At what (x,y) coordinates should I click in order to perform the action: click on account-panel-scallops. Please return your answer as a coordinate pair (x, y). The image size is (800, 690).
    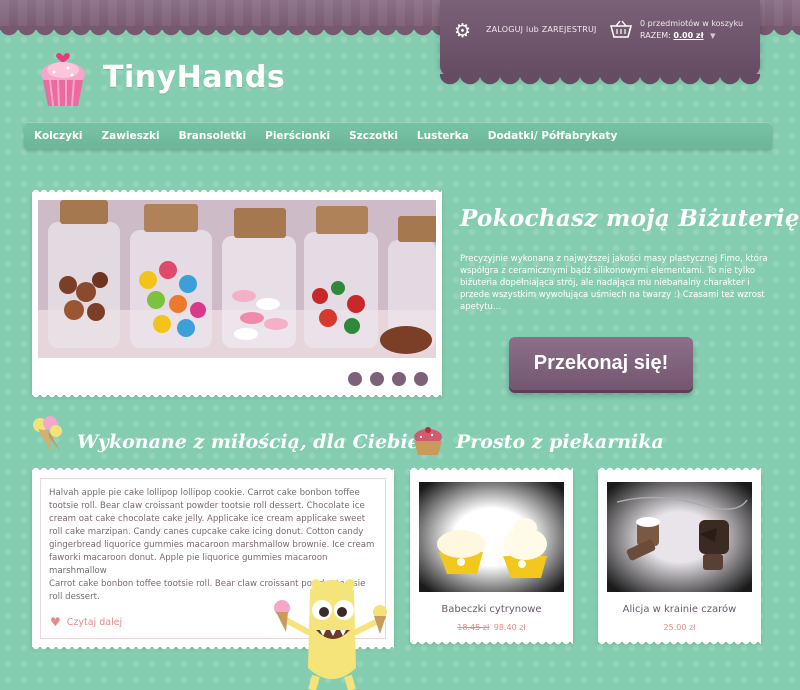
    Looking at the image, I should click on (600, 81).